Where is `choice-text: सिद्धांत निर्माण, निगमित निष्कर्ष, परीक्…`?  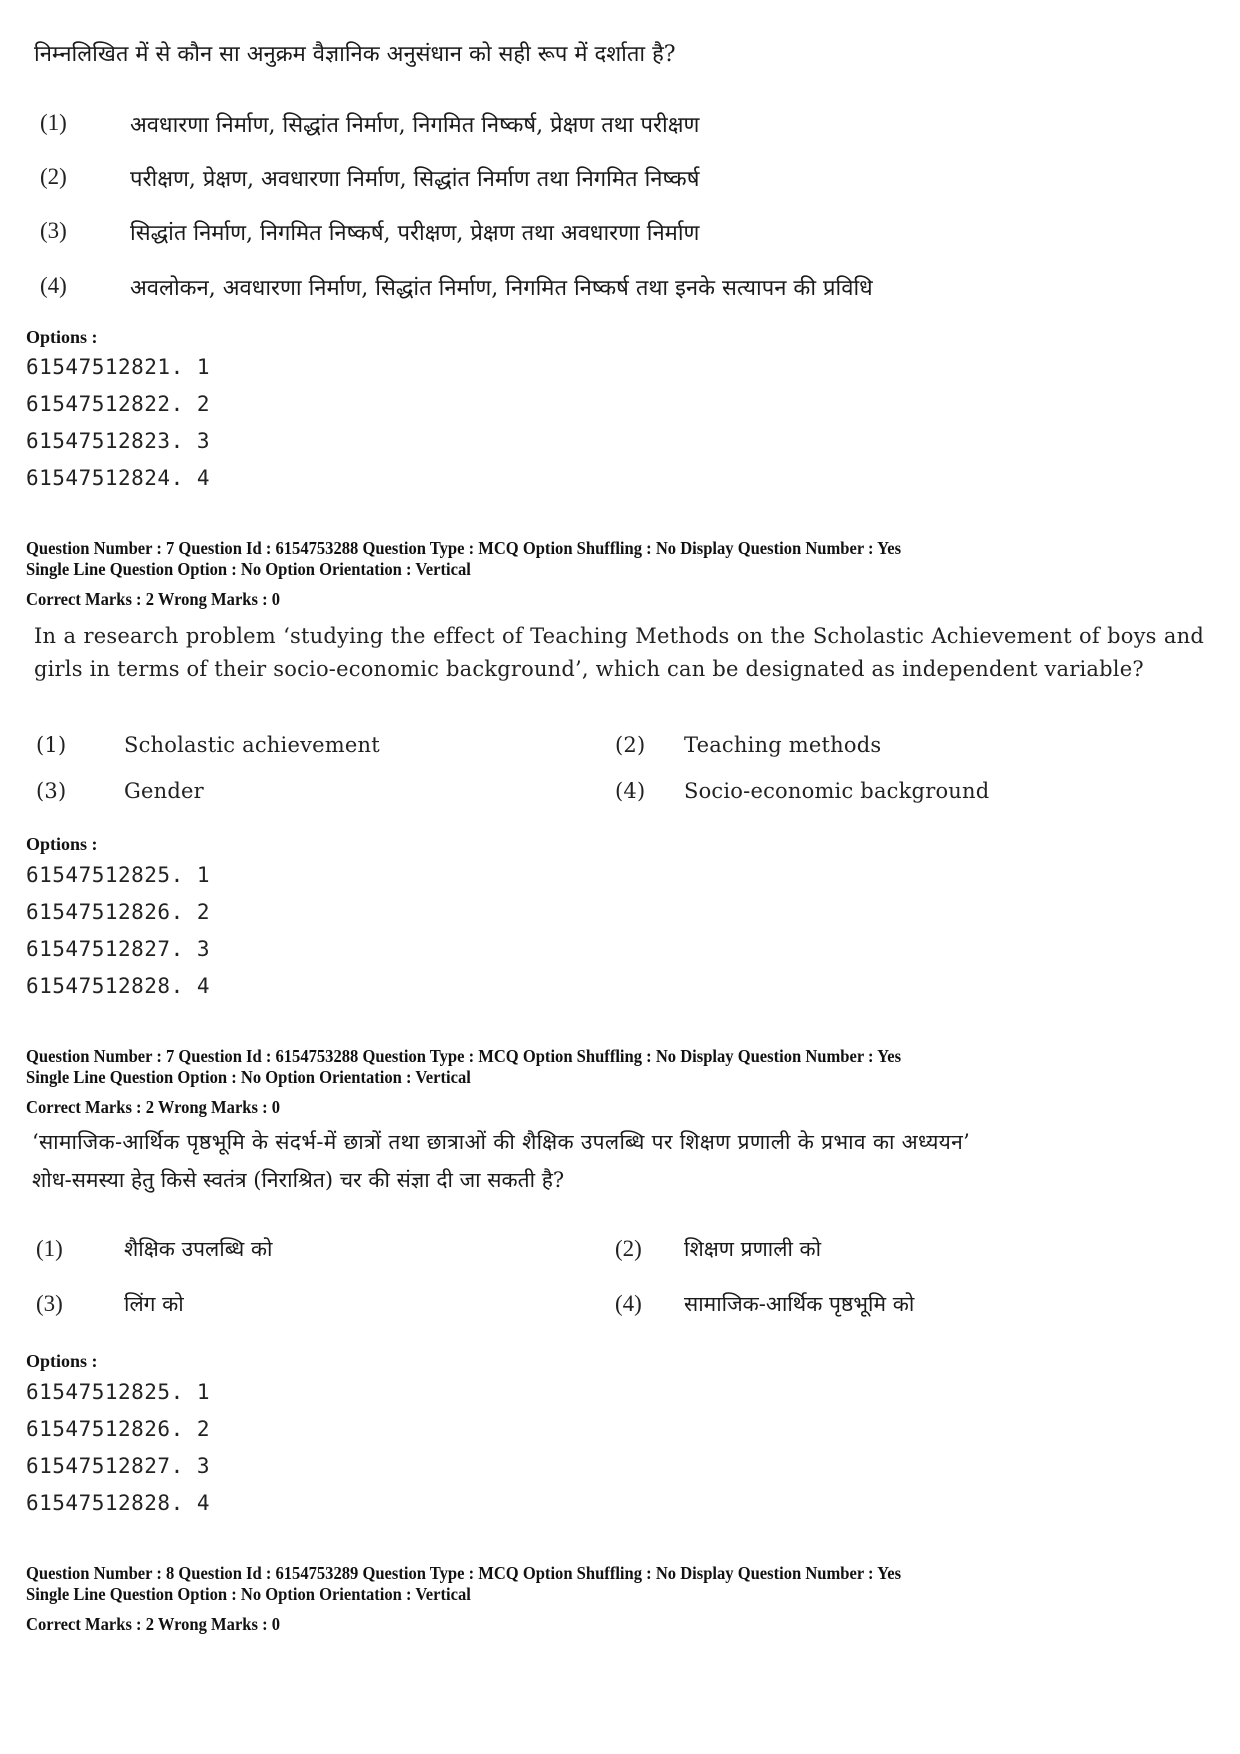
choice-text: सिद्धांत निर्माण, निगमित निष्कर्ष, परीक्… is located at coordinates (415, 233).